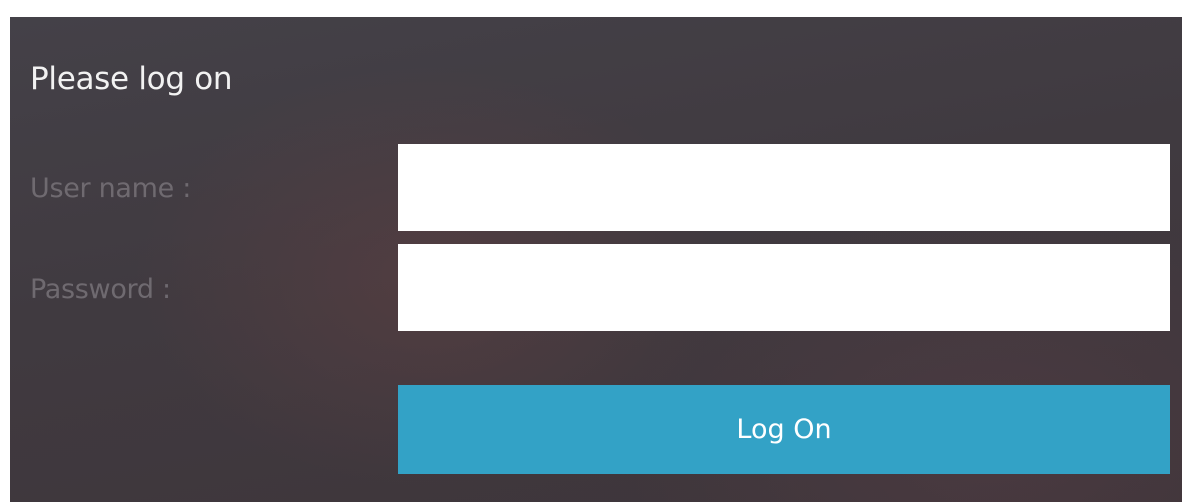  What do you see at coordinates (111, 188) in the screenshot?
I see `username-label: User name :` at bounding box center [111, 188].